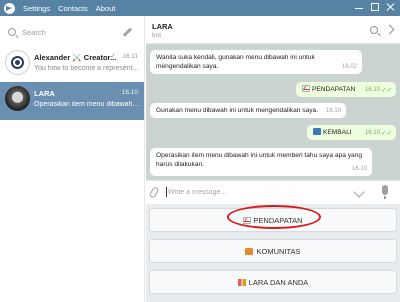 The width and height of the screenshot is (400, 302). Describe the element at coordinates (317, 131) in the screenshot. I see `back-arrow-icon` at that location.